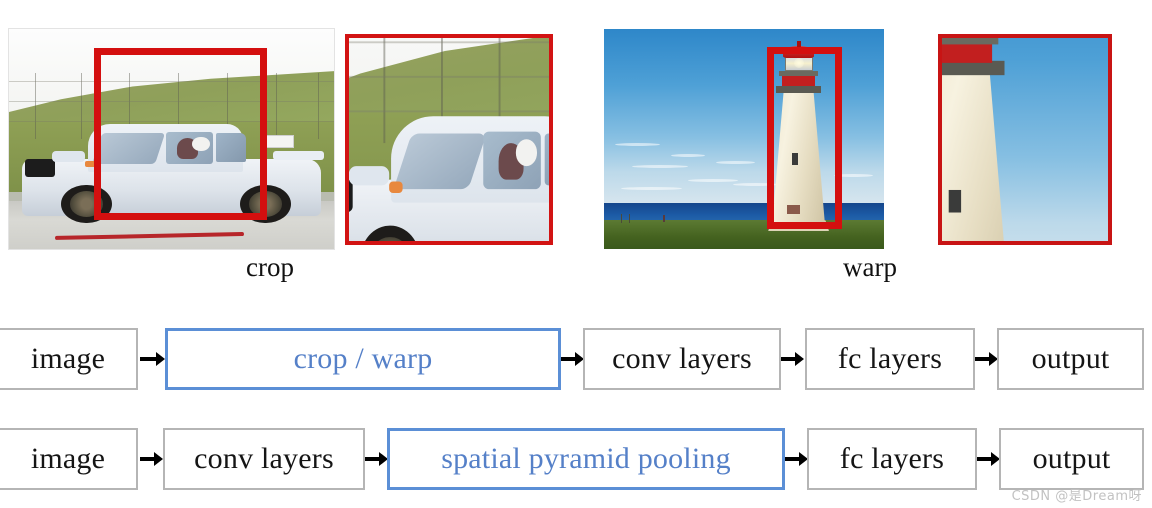 The image size is (1152, 508). Describe the element at coordinates (799, 44) in the screenshot. I see `lighthouse-finial` at that location.